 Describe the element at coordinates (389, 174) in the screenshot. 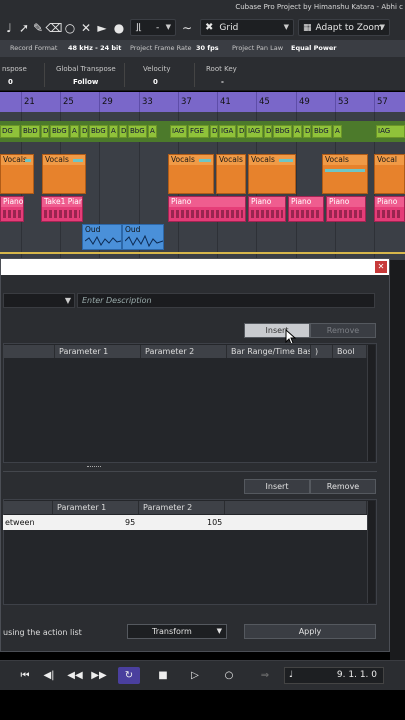

I see `audio-event-vocals: Vocal` at that location.